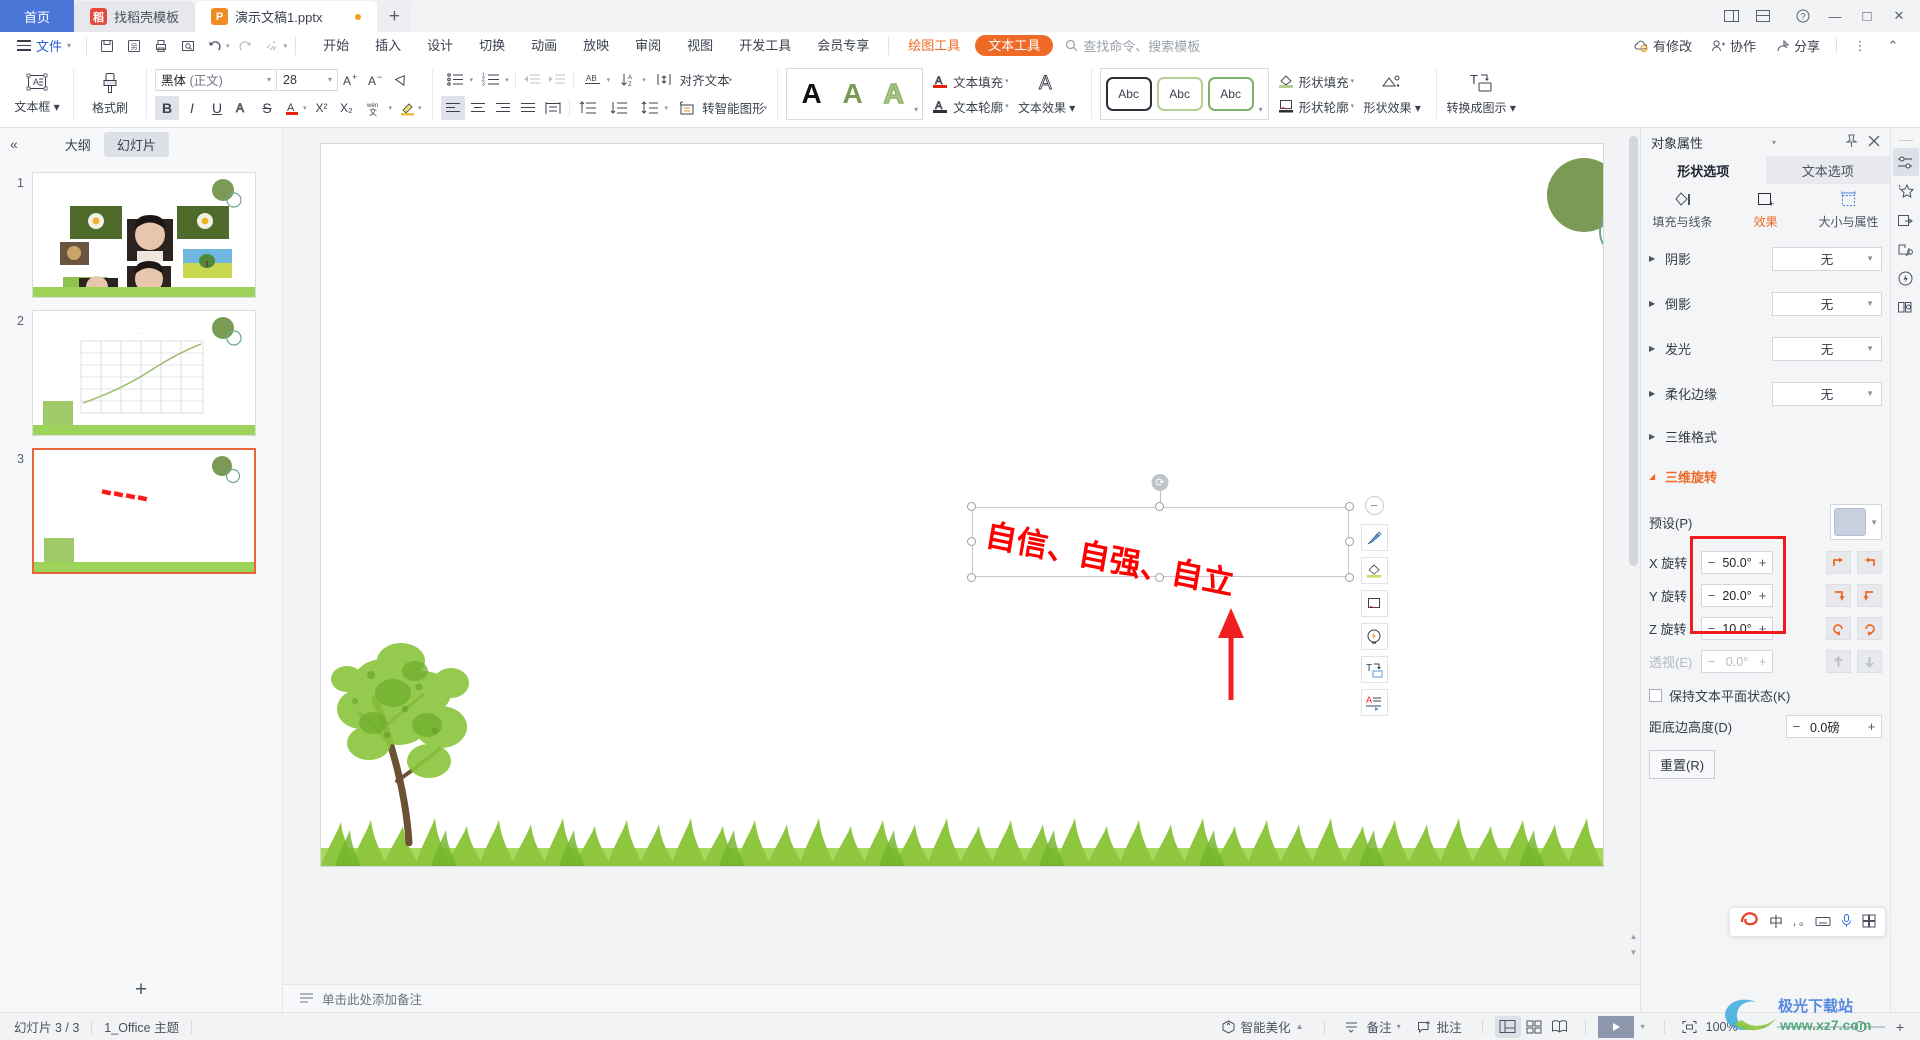 Image resolution: width=1920 pixels, height=1040 pixels. I want to click on align-text-dropdown-icon: ▾, so click(731, 80).